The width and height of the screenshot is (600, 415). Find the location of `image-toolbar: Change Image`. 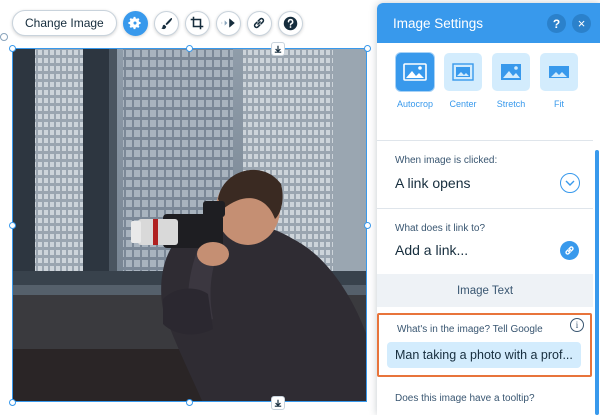

image-toolbar: Change Image is located at coordinates (157, 23).